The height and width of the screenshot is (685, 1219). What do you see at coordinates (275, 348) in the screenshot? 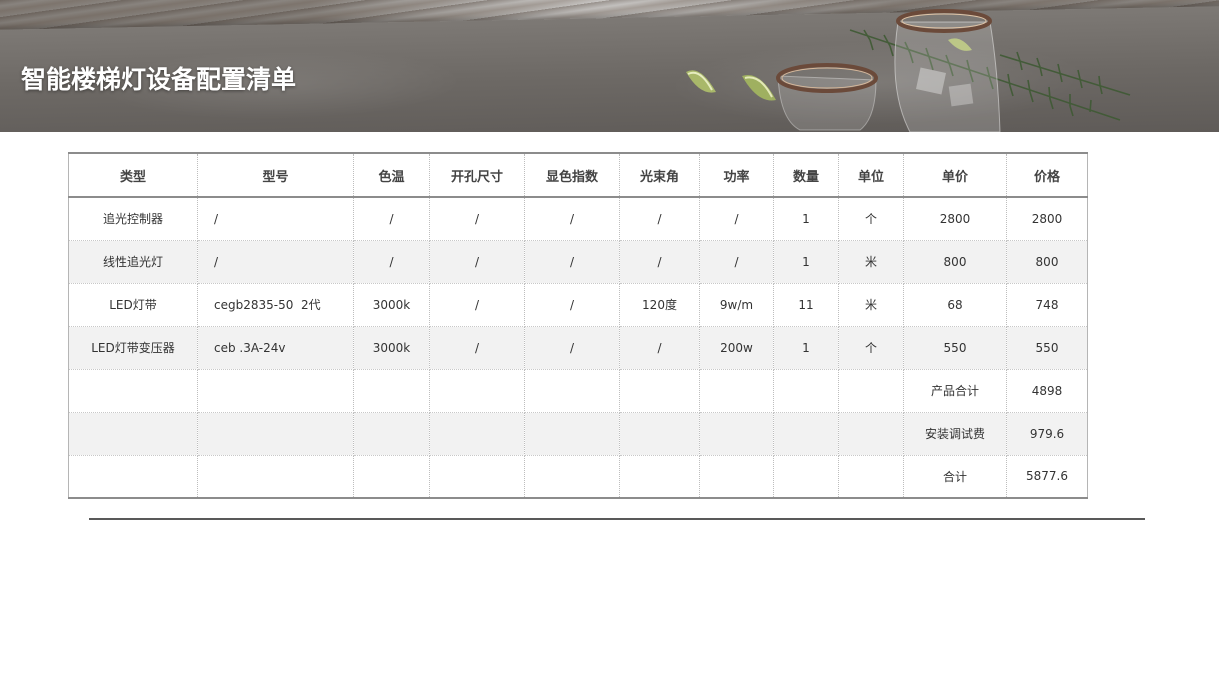
I see `cell-model: ceb .3A-24v` at bounding box center [275, 348].